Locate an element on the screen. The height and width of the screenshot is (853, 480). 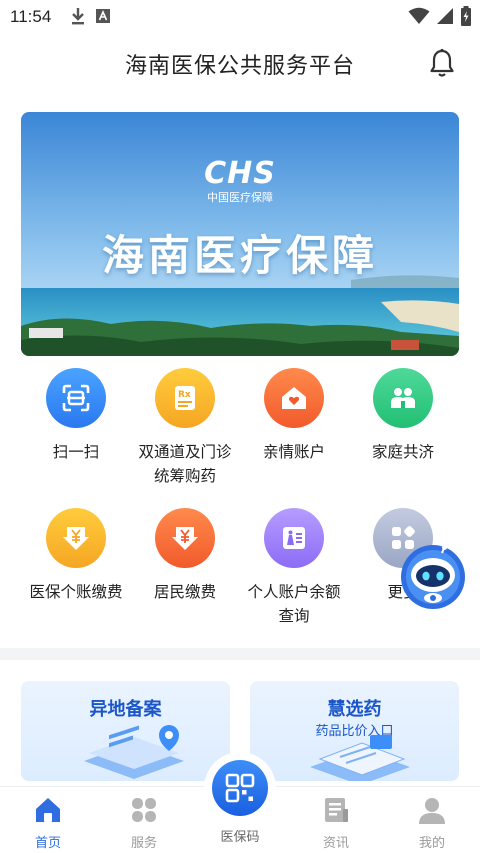
service-label: 个人账户余额查询 is located at coordinates (294, 604).